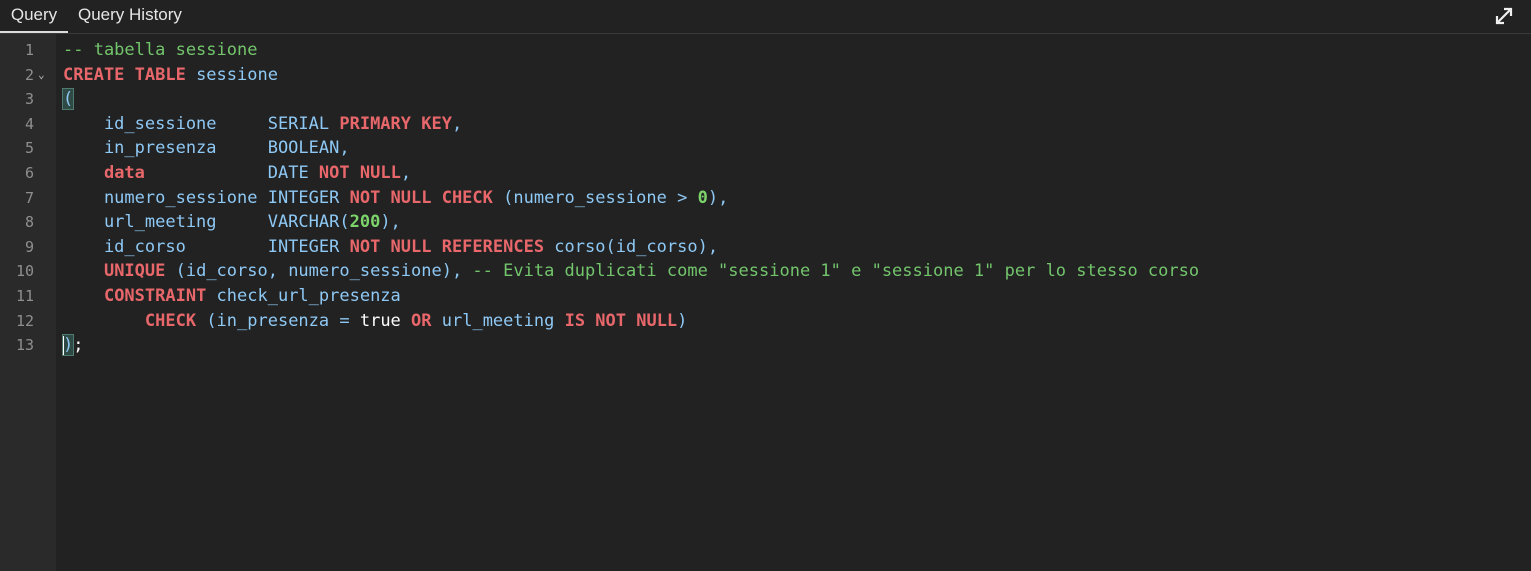 The width and height of the screenshot is (1531, 571). Describe the element at coordinates (29, 222) in the screenshot. I see `line-number: 8` at that location.